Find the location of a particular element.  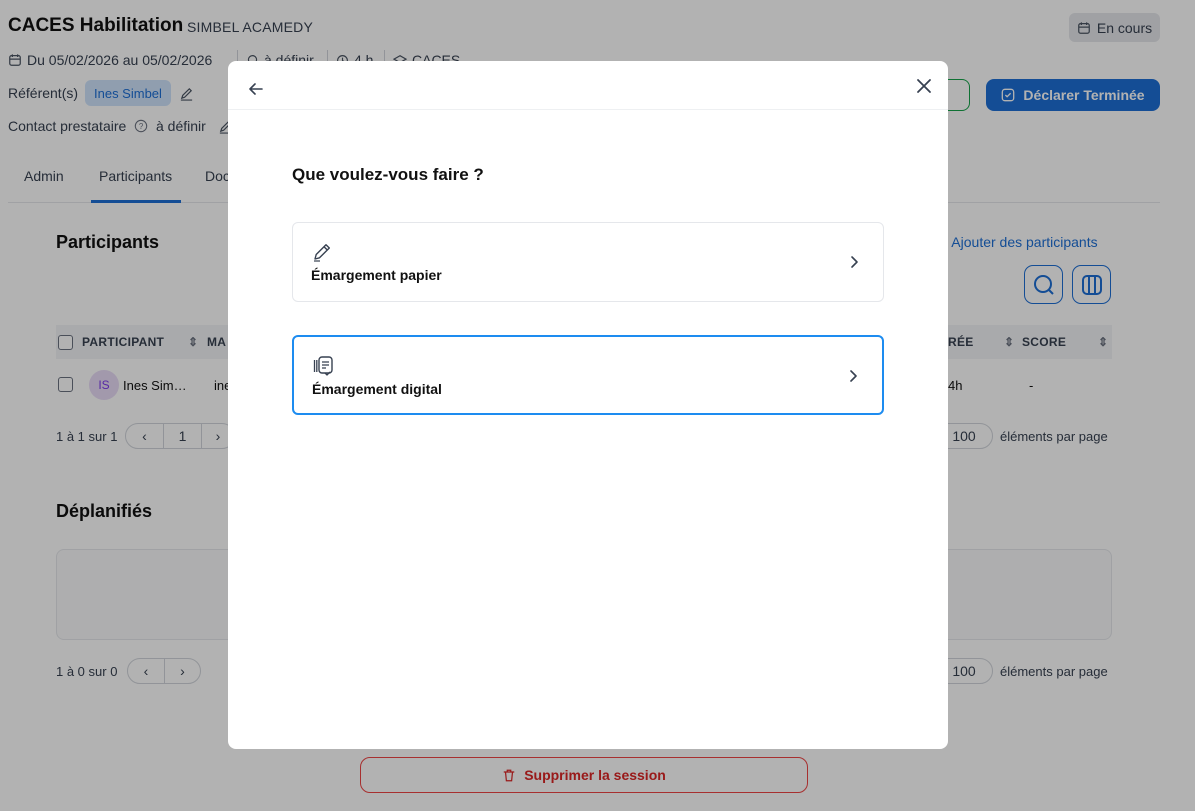

option-label: Émargement papier is located at coordinates (376, 275).